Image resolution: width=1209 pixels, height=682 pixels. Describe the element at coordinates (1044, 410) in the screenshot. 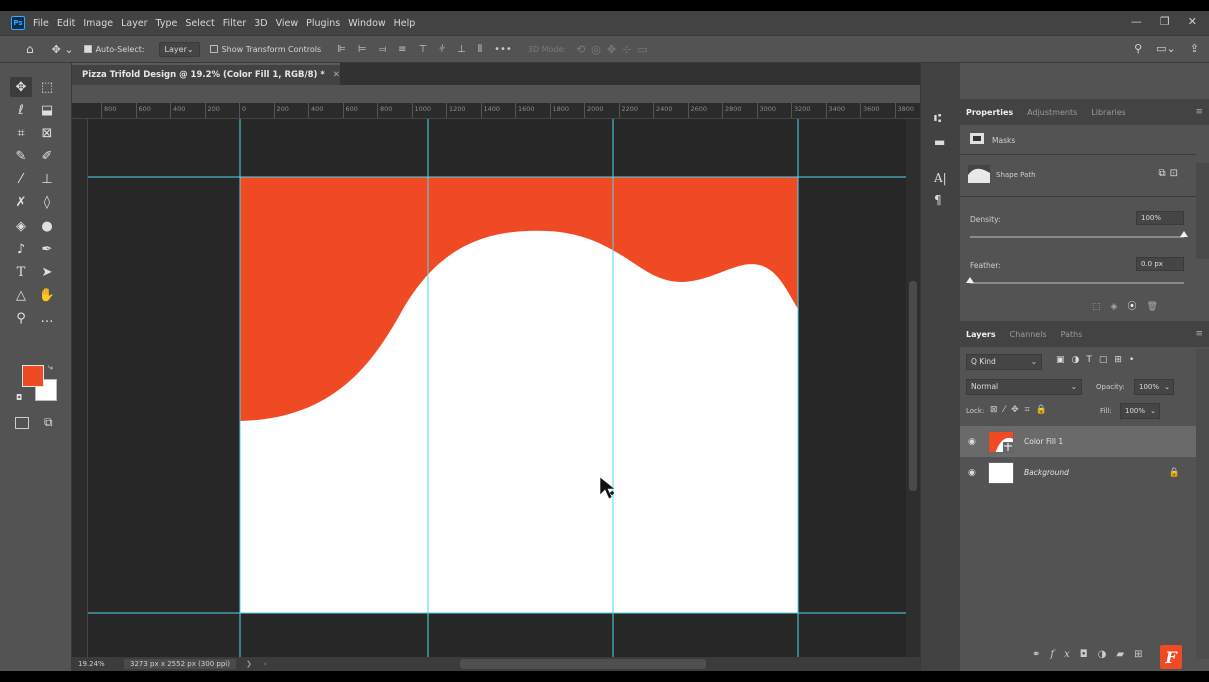

I see `lock-all-icon: 🔒` at that location.